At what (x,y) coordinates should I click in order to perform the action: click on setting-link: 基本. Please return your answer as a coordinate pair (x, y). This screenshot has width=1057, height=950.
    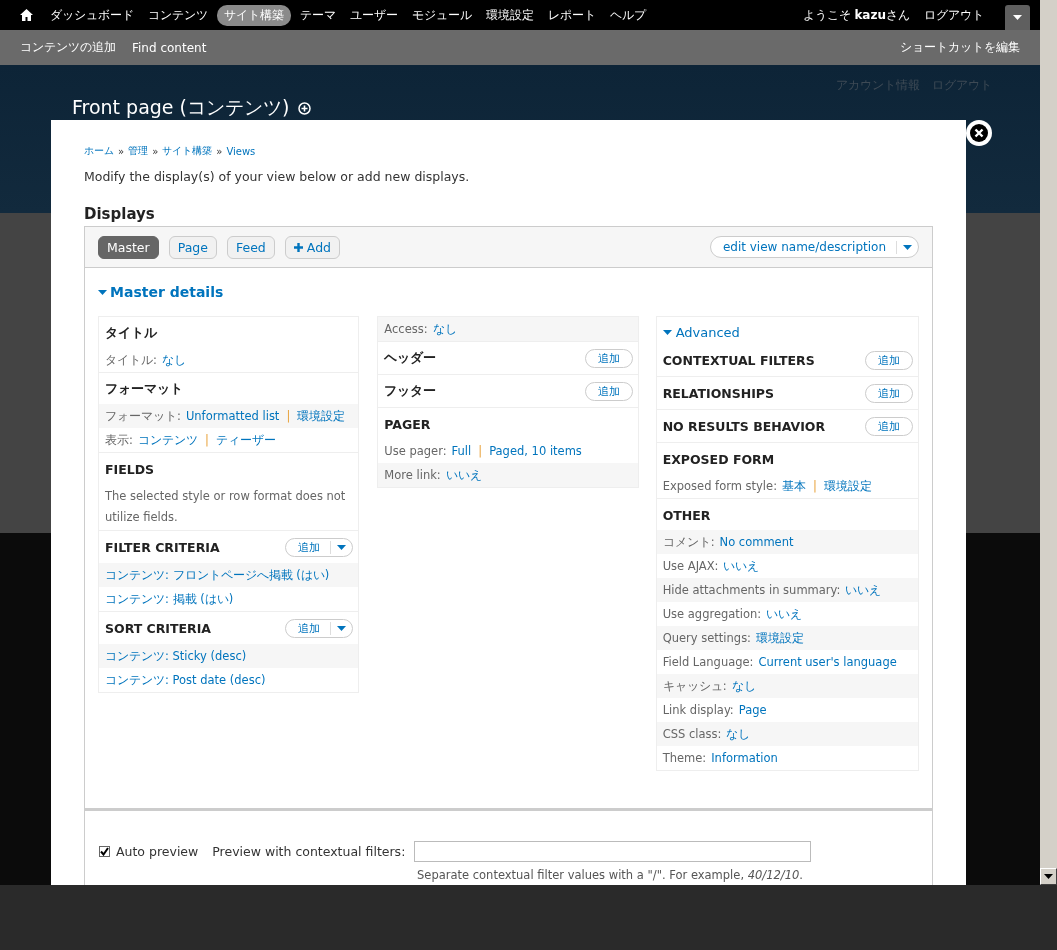
    Looking at the image, I should click on (794, 486).